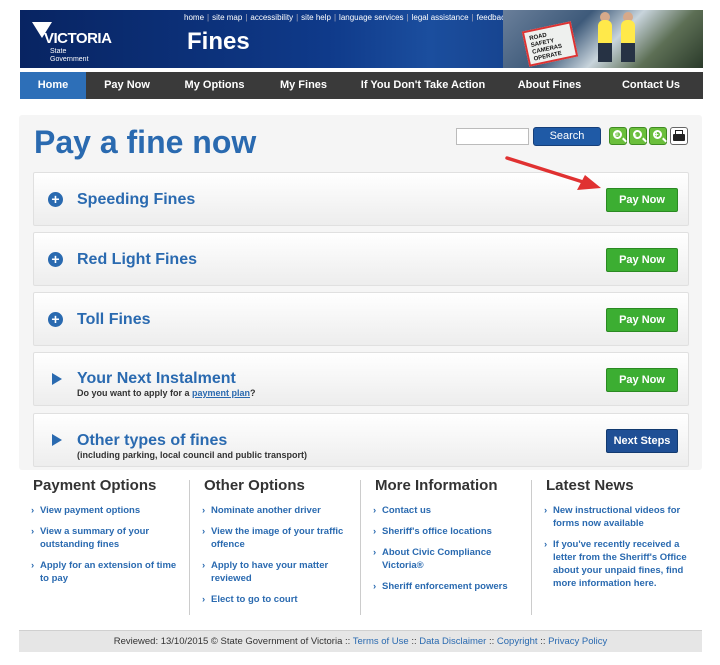  I want to click on data-disclaimer-link: Data Disclaimer, so click(452, 641).